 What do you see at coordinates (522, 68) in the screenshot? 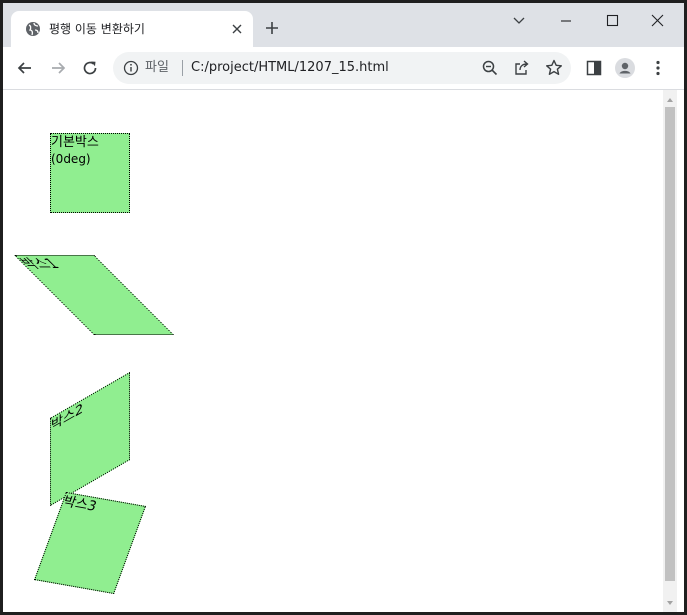
I see `share-icon` at bounding box center [522, 68].